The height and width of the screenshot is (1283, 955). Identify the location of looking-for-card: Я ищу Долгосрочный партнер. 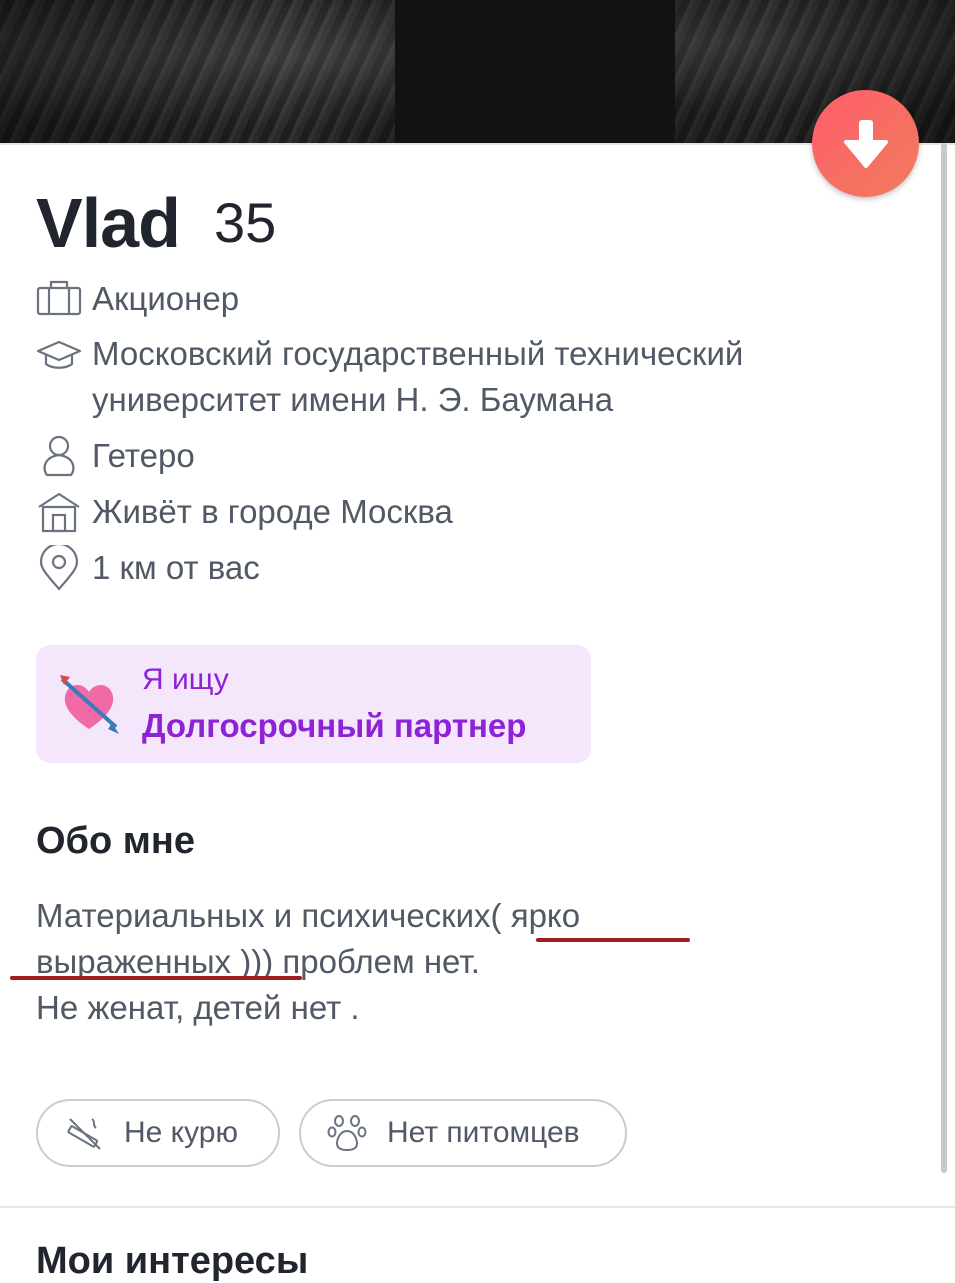
(313, 704).